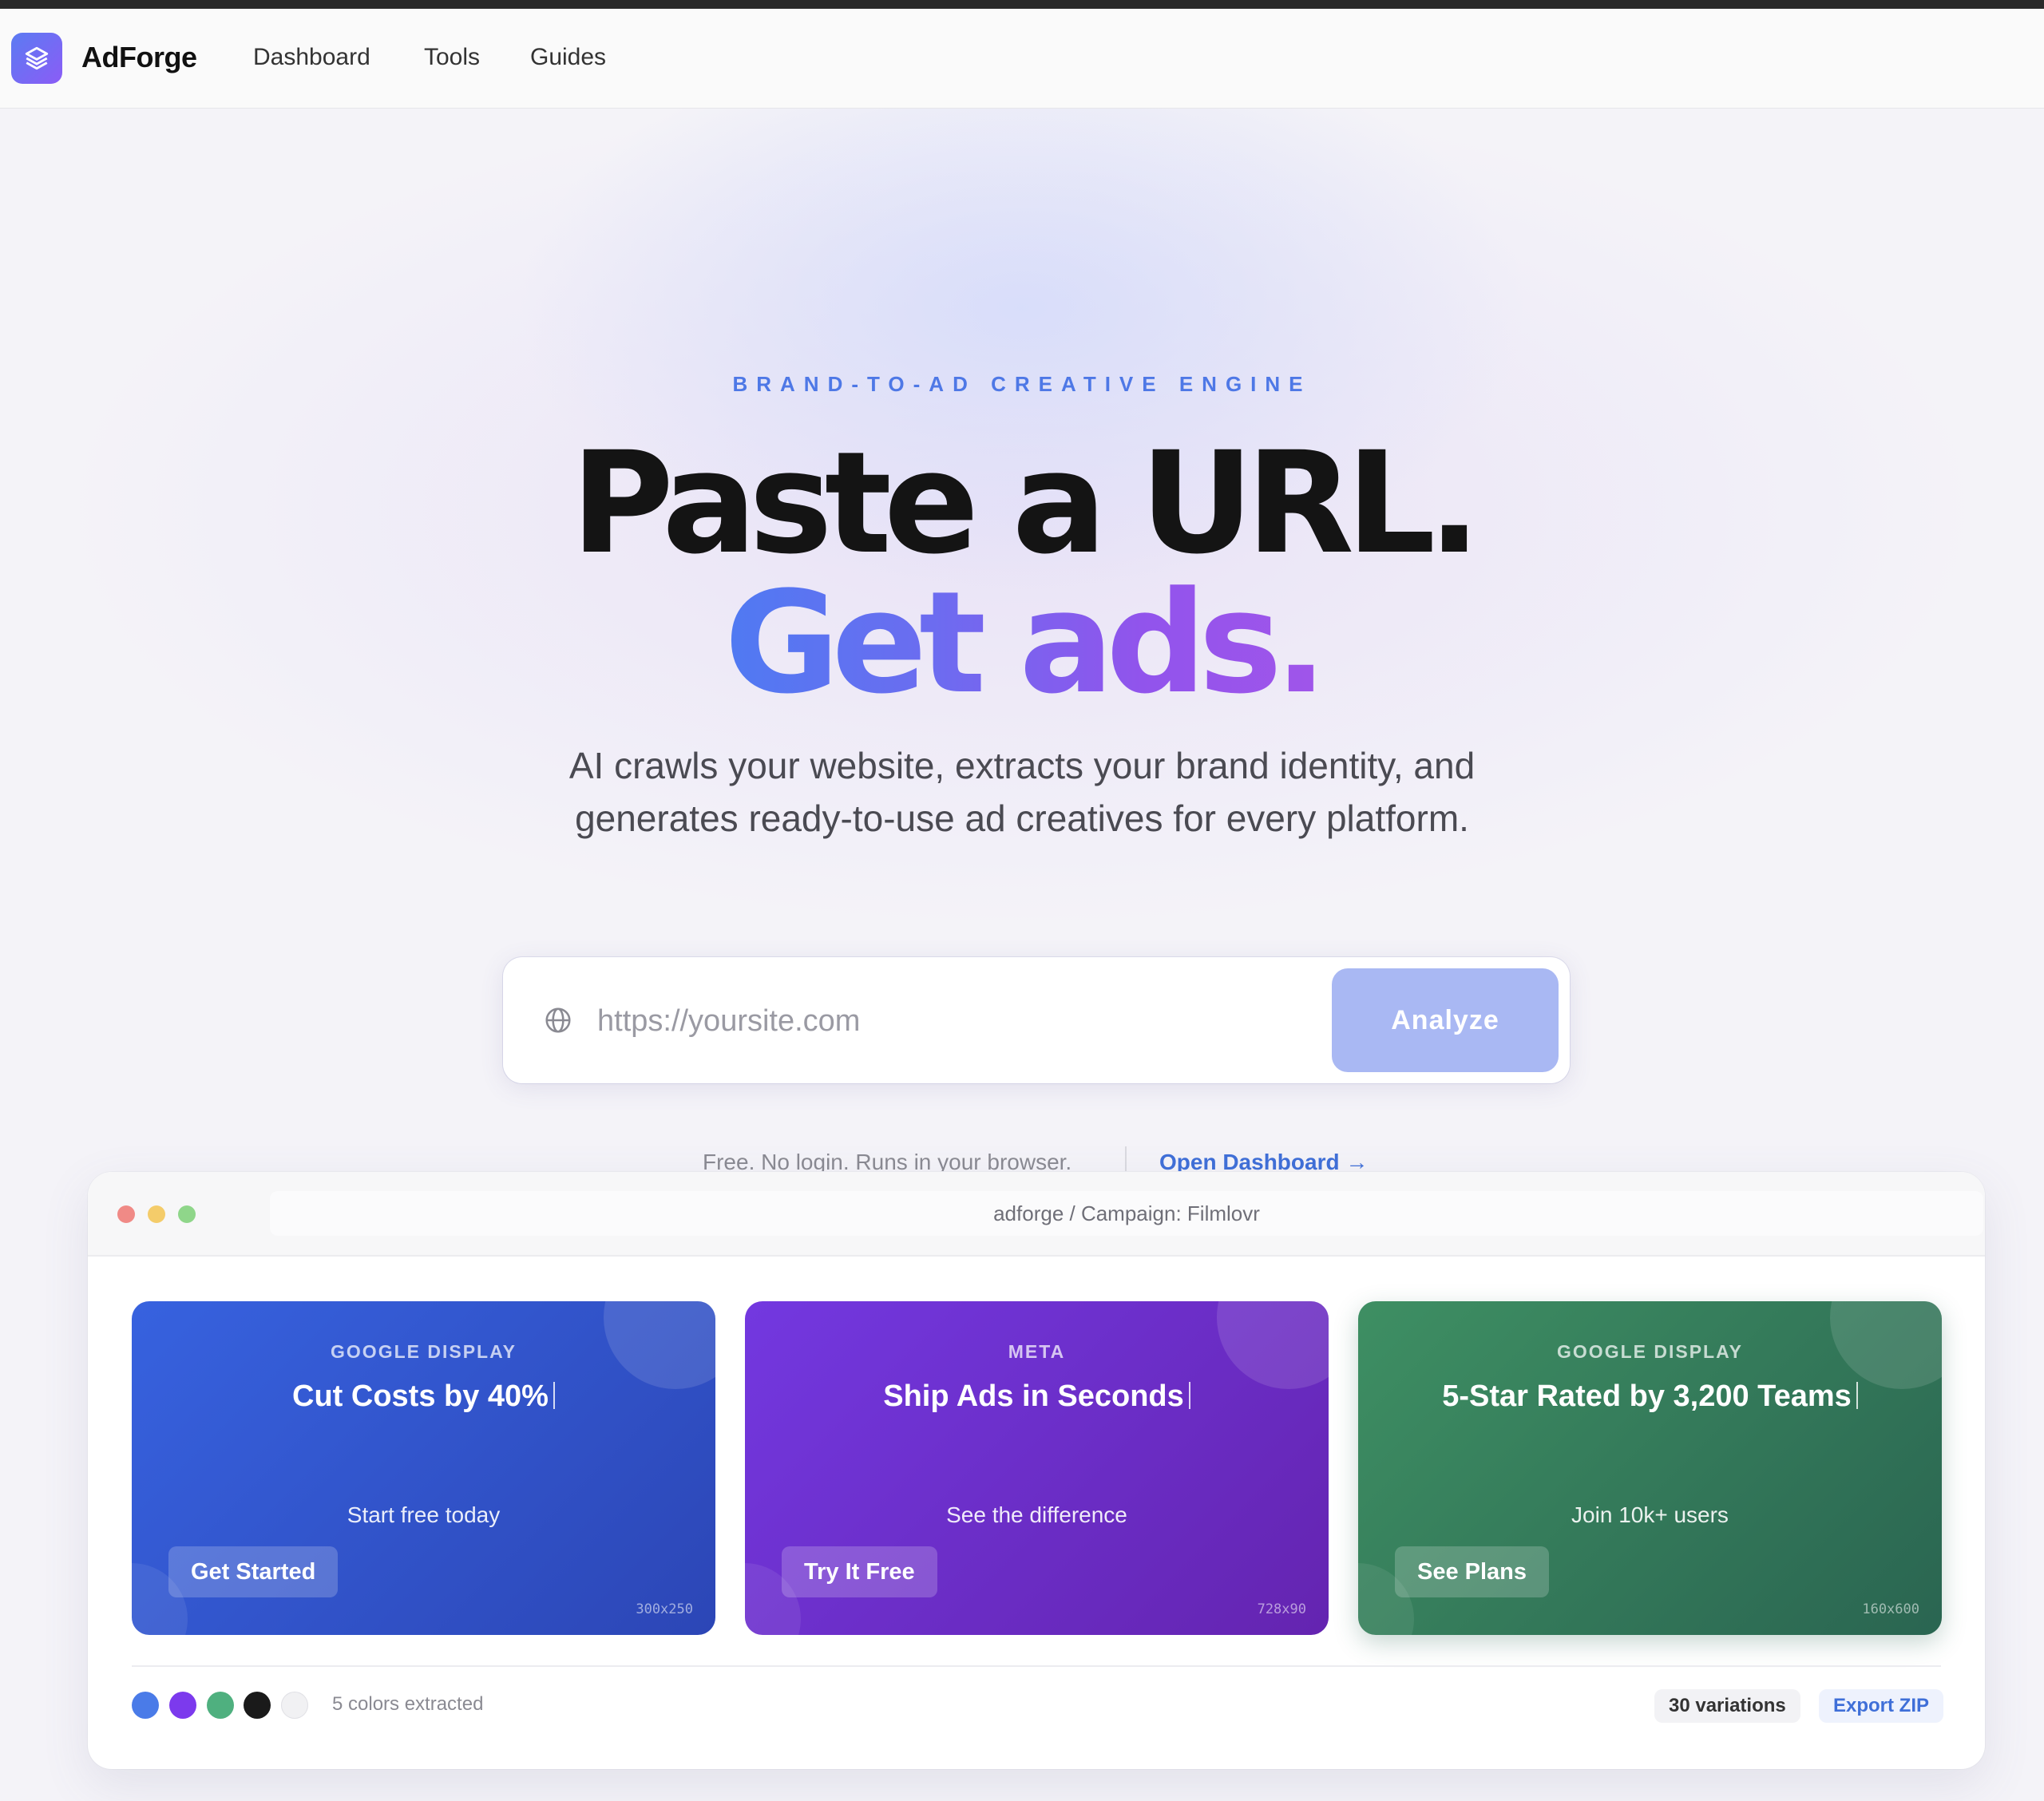 The height and width of the screenshot is (1801, 2044). I want to click on colors-extracted-label: 5 colors extracted, so click(408, 1704).